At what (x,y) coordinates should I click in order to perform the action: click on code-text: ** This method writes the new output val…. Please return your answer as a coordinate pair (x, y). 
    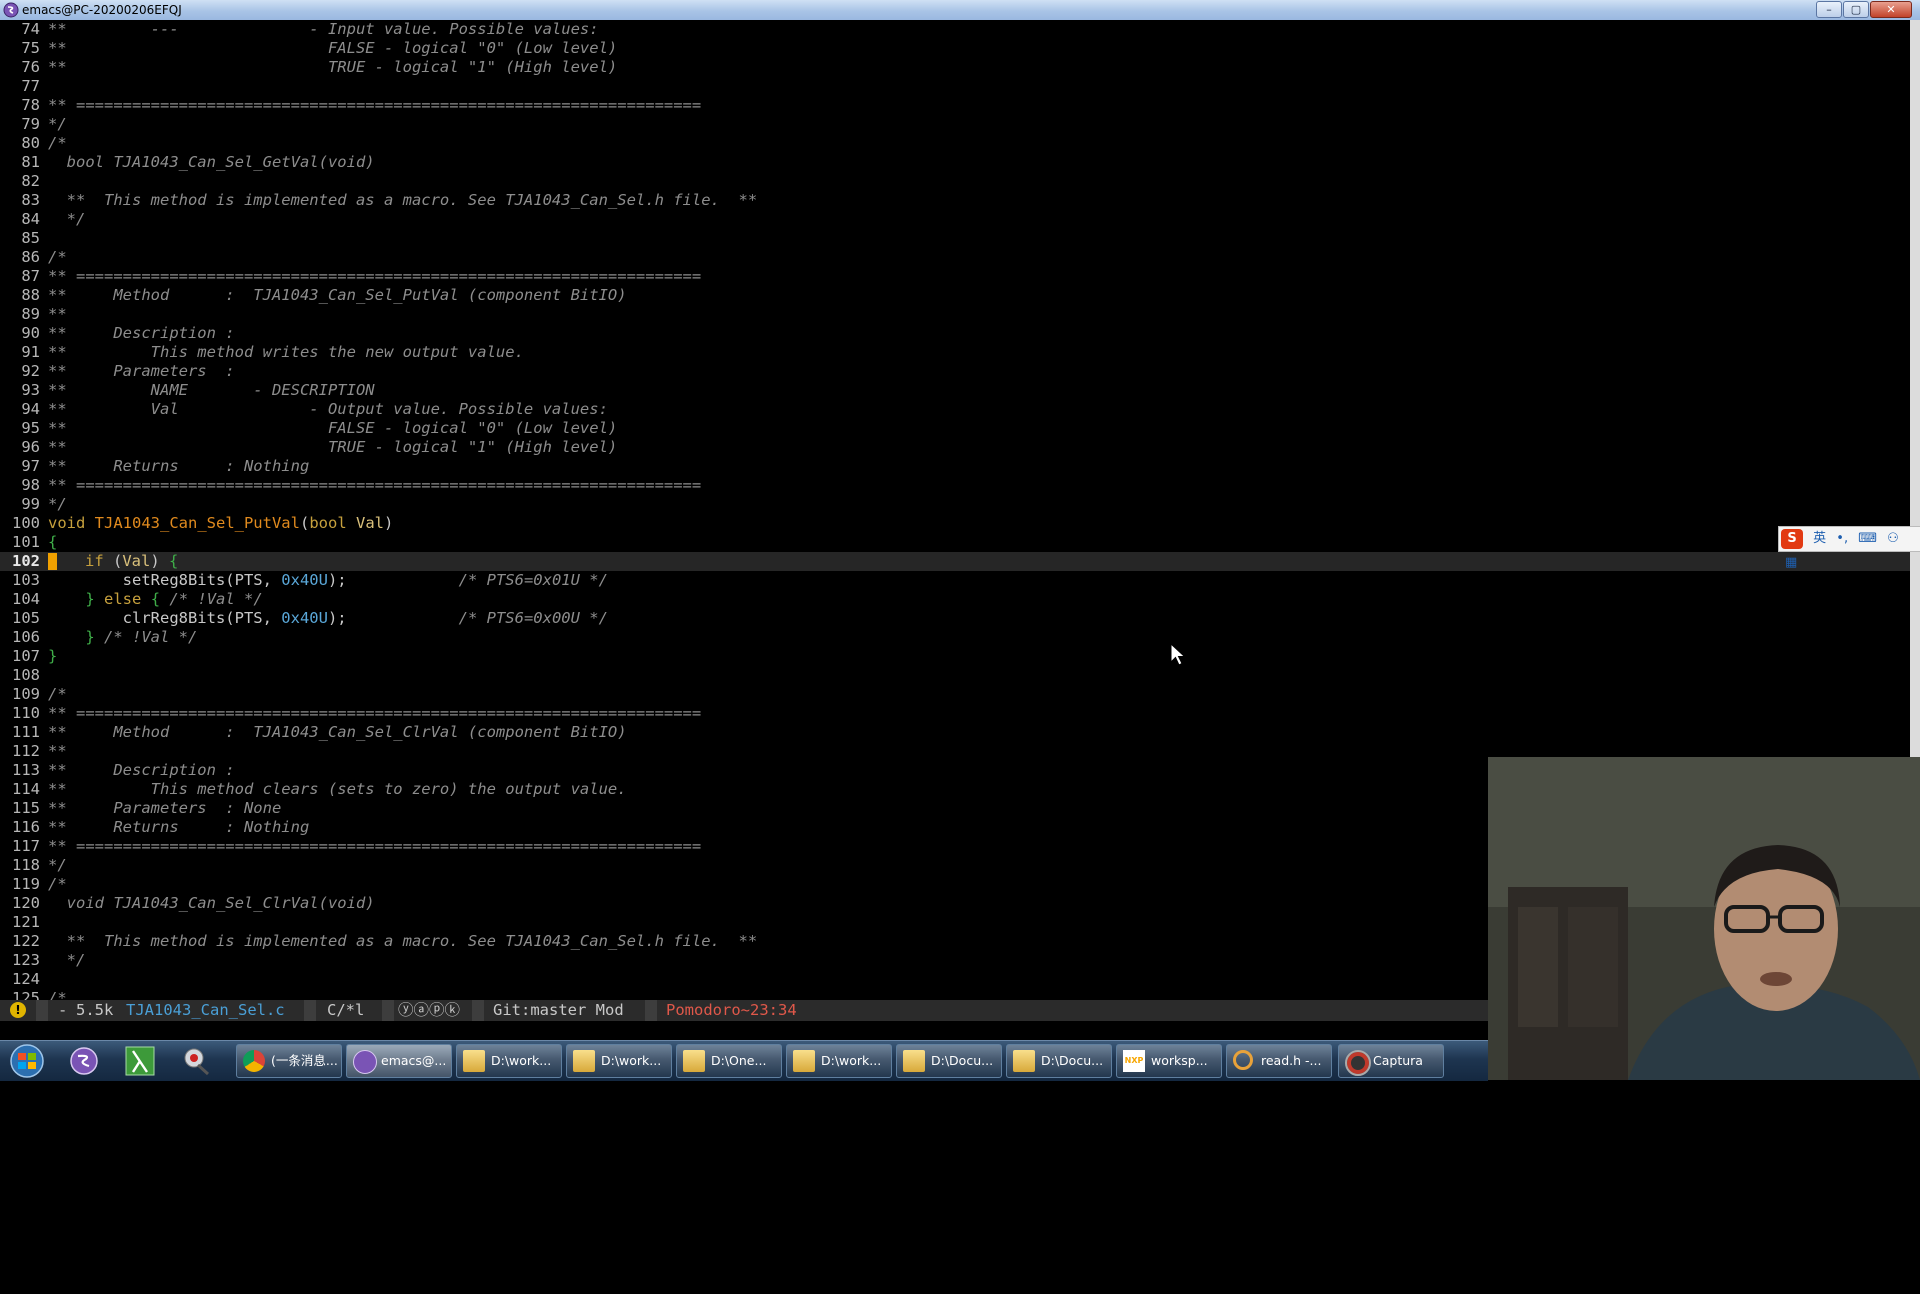
    Looking at the image, I should click on (286, 352).